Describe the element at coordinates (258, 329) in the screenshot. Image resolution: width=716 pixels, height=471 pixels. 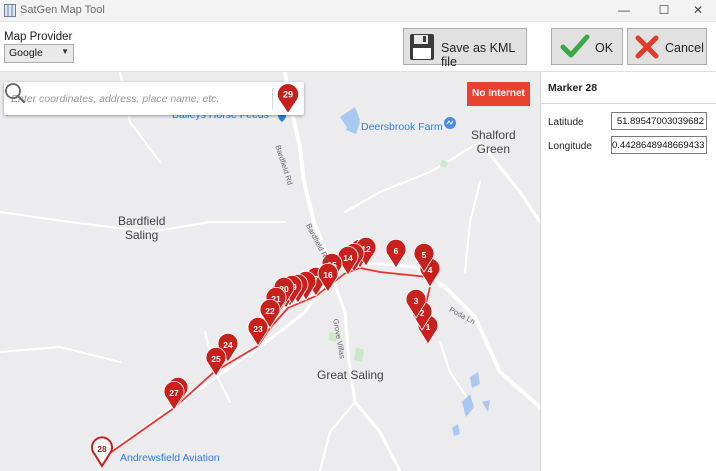
I see `map-marker-number: 23` at that location.